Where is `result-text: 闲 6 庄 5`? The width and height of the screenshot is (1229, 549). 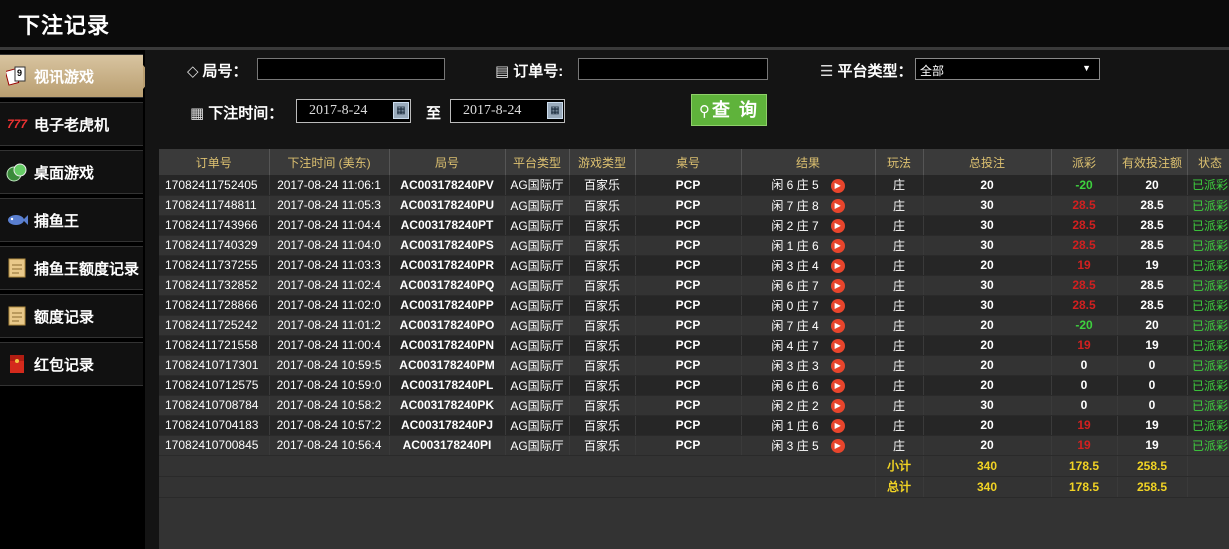 result-text: 闲 6 庄 5 is located at coordinates (795, 185).